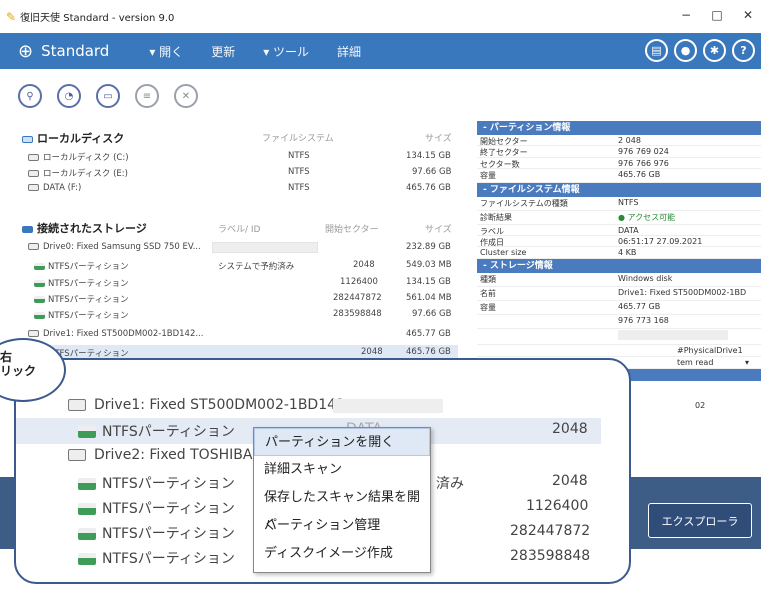 This screenshot has height=594, width=761. Describe the element at coordinates (747, 15) in the screenshot. I see `close-button: ✕` at that location.